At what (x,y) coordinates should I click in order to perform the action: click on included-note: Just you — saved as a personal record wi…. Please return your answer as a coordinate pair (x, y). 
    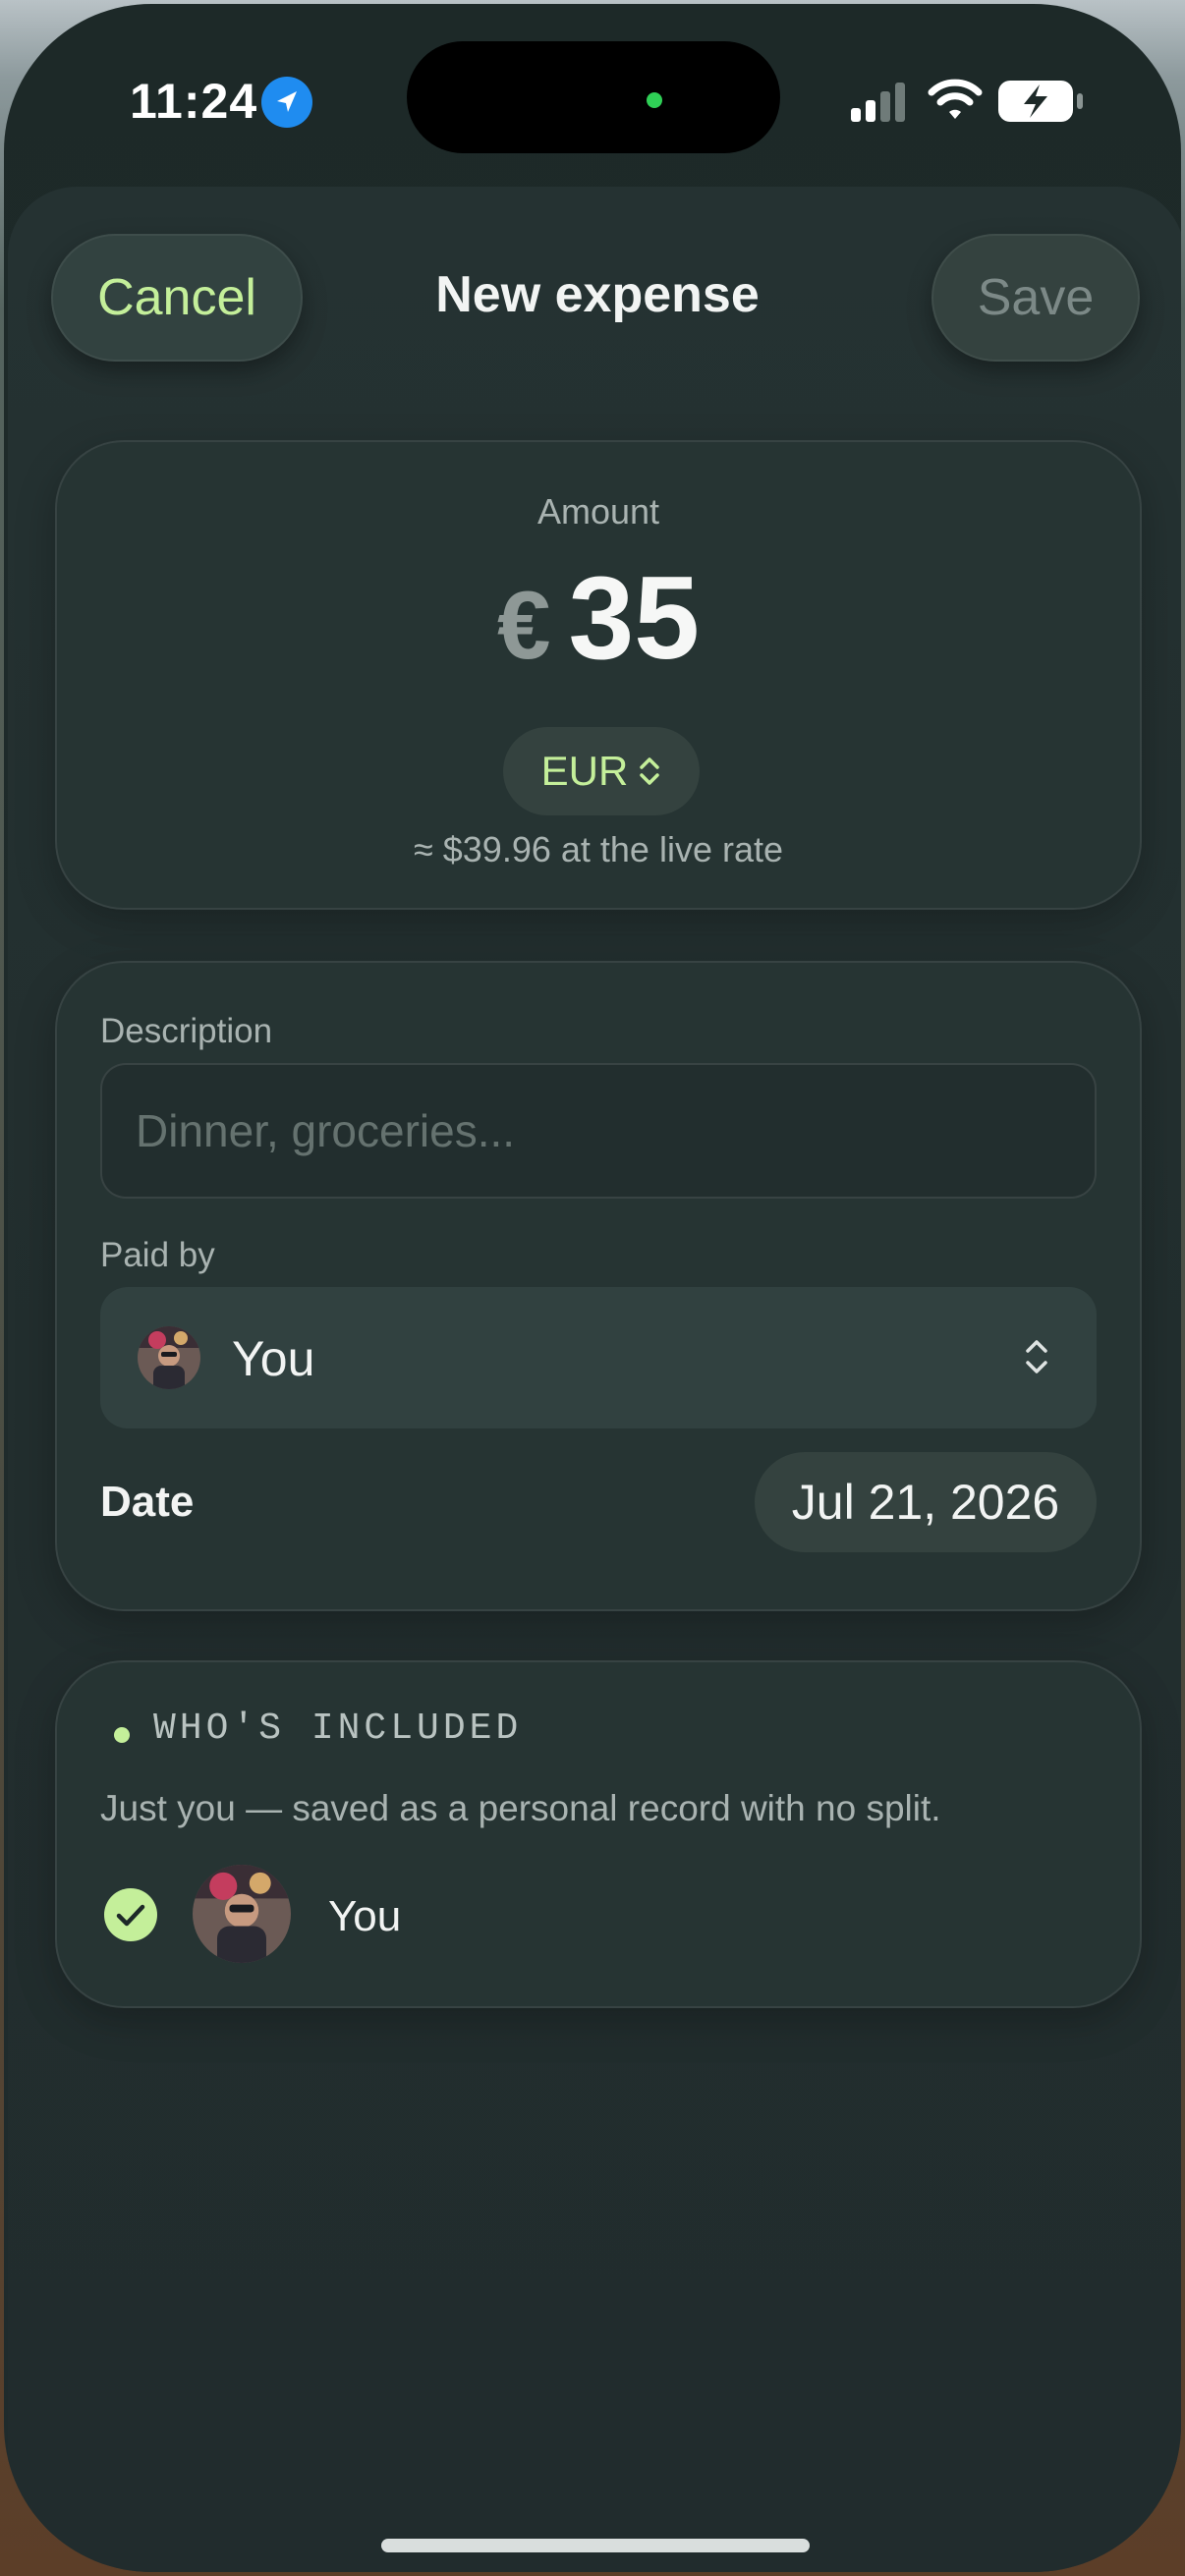
    Looking at the image, I should click on (521, 1808).